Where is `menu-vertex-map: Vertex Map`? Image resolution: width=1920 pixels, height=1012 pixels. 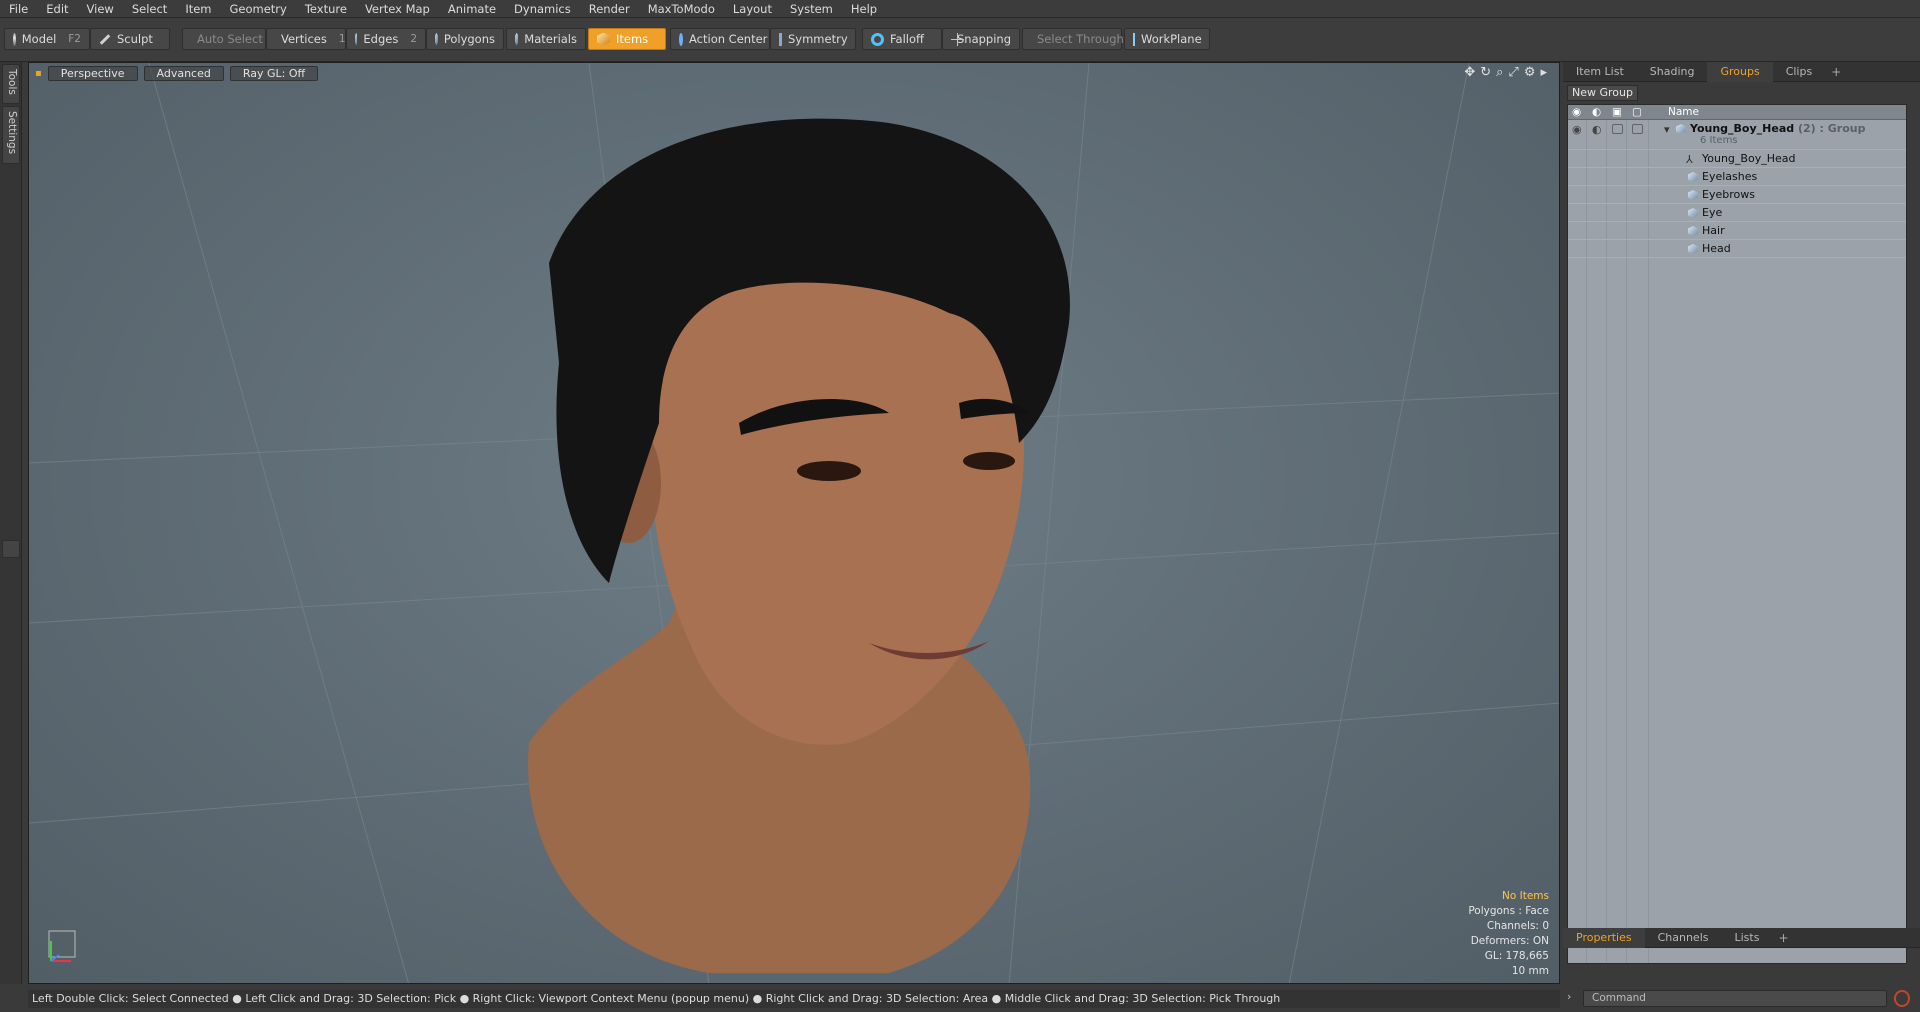
menu-vertex-map: Vertex Map is located at coordinates (397, 9).